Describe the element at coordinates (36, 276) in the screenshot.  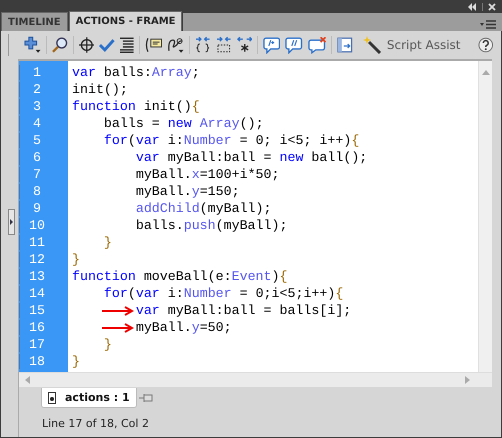
I see `line-number: 13` at that location.